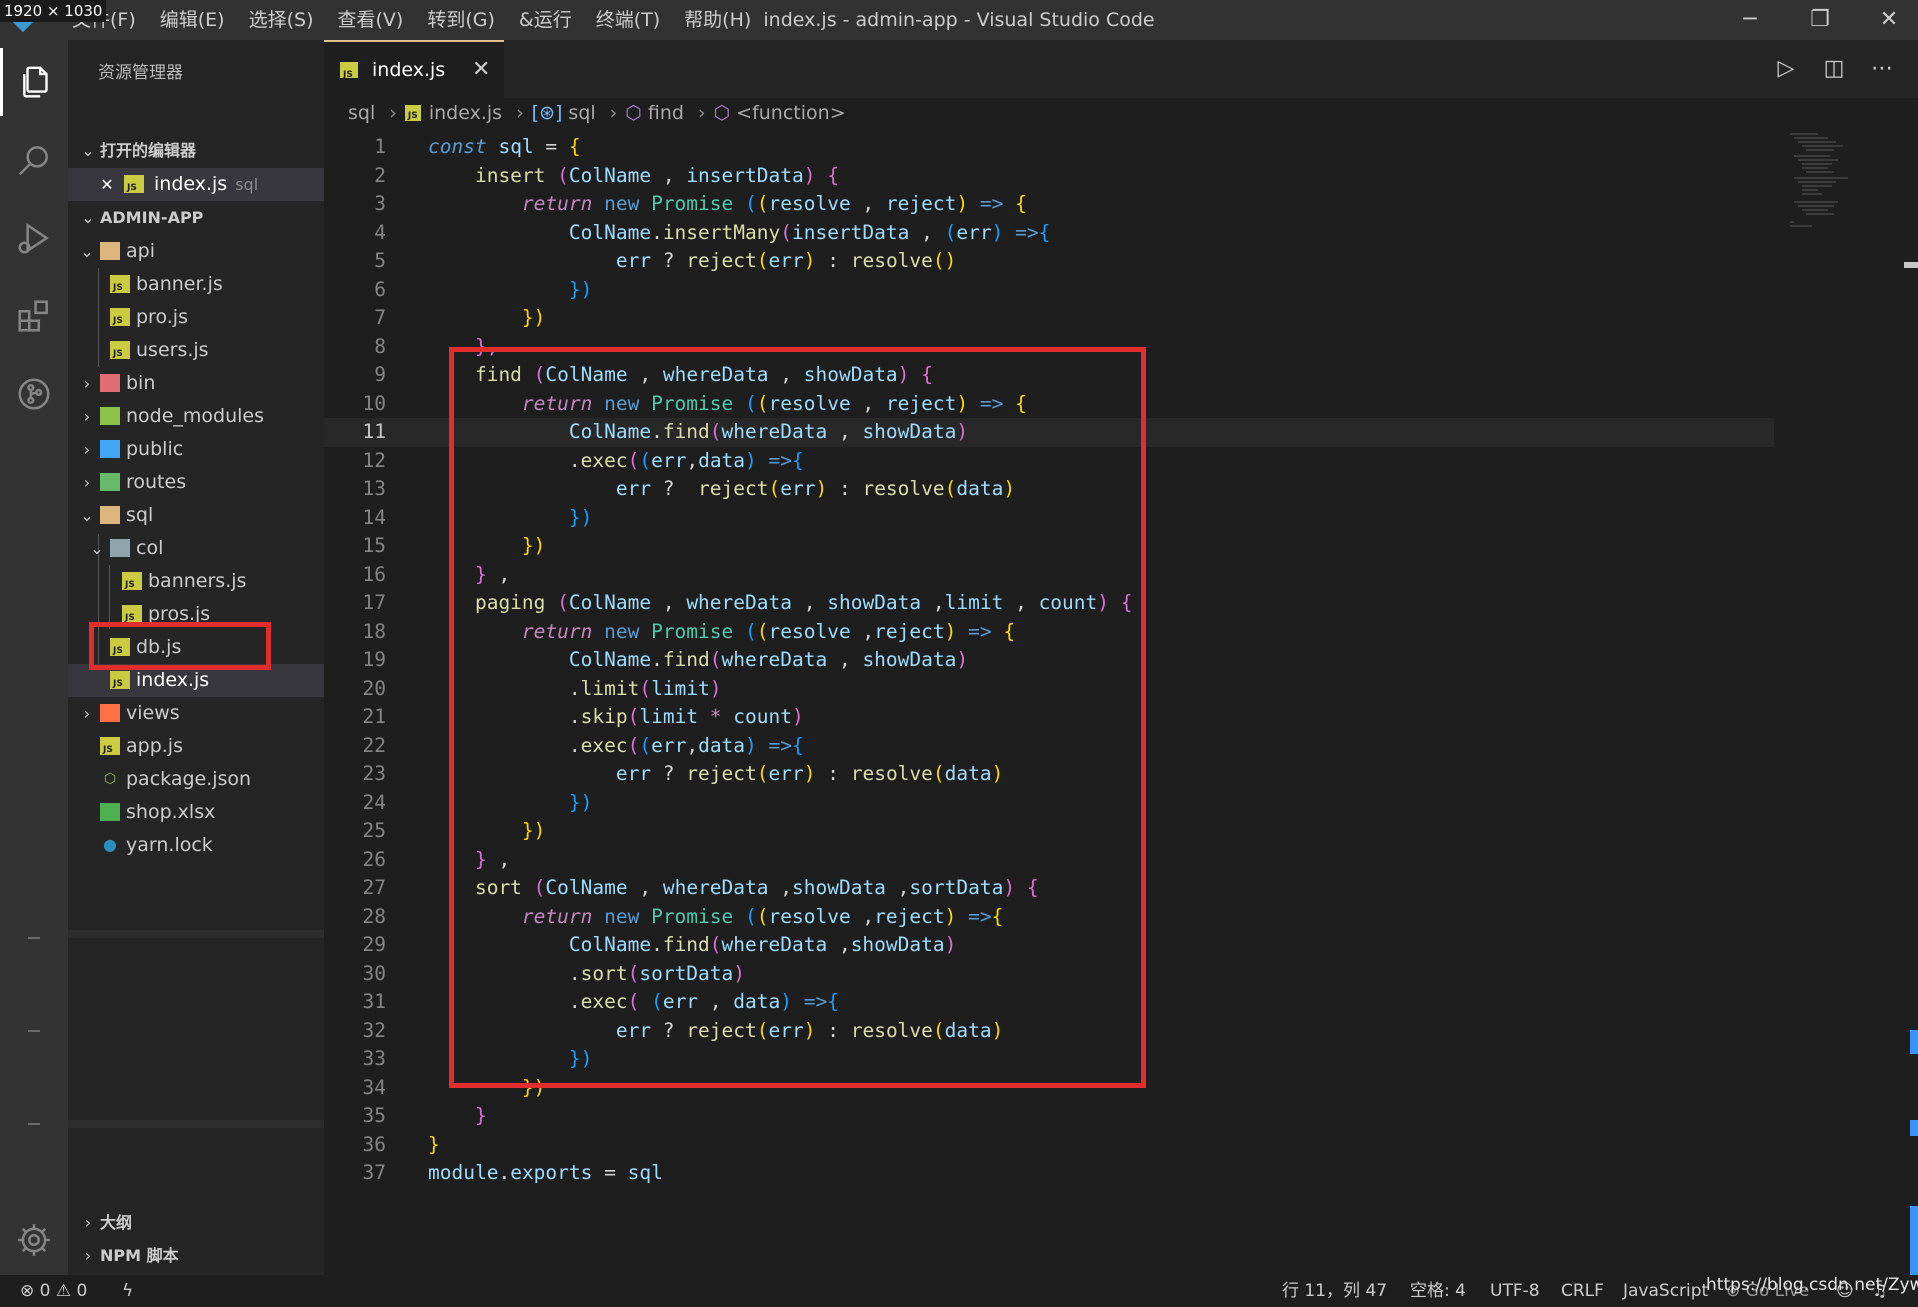  Describe the element at coordinates (461, 20) in the screenshot. I see `menu-go: 转到(G)` at that location.